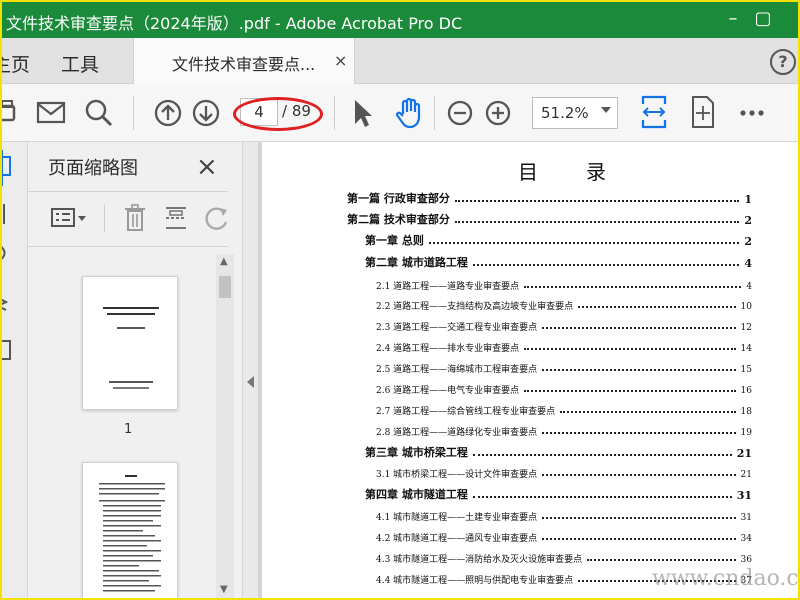  I want to click on toc-entry-page: 18, so click(746, 412).